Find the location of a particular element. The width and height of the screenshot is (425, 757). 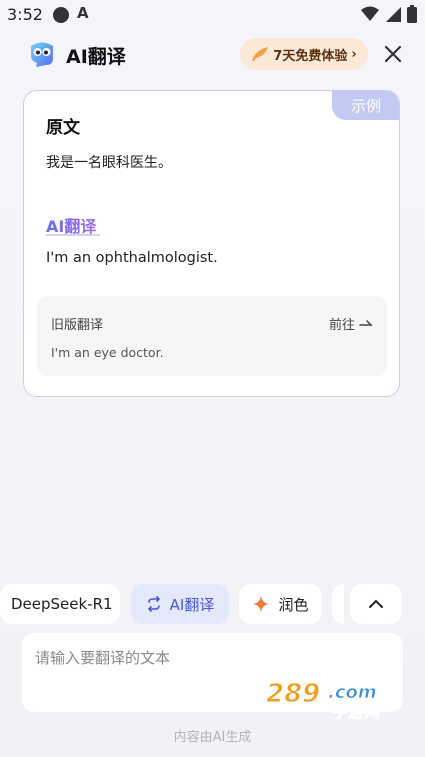

wifi-icon is located at coordinates (370, 13).